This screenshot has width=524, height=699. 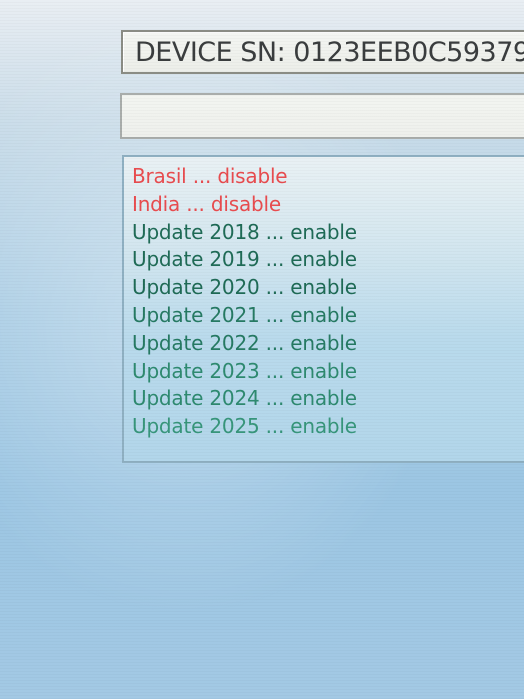 What do you see at coordinates (329, 52) in the screenshot?
I see `device-serial-text: DEVICE SN: 0123EEB0C59379AA` at bounding box center [329, 52].